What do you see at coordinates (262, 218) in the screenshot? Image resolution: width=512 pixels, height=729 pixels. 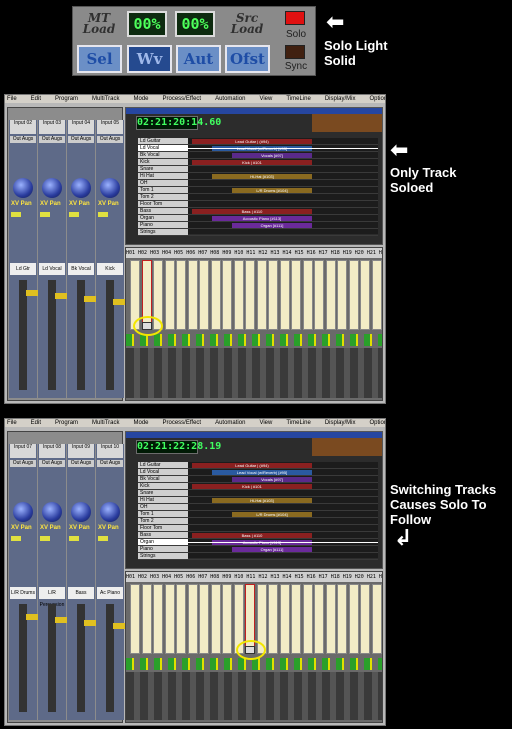 I see `audio-clip: Acoustic Piano [#113]` at bounding box center [262, 218].